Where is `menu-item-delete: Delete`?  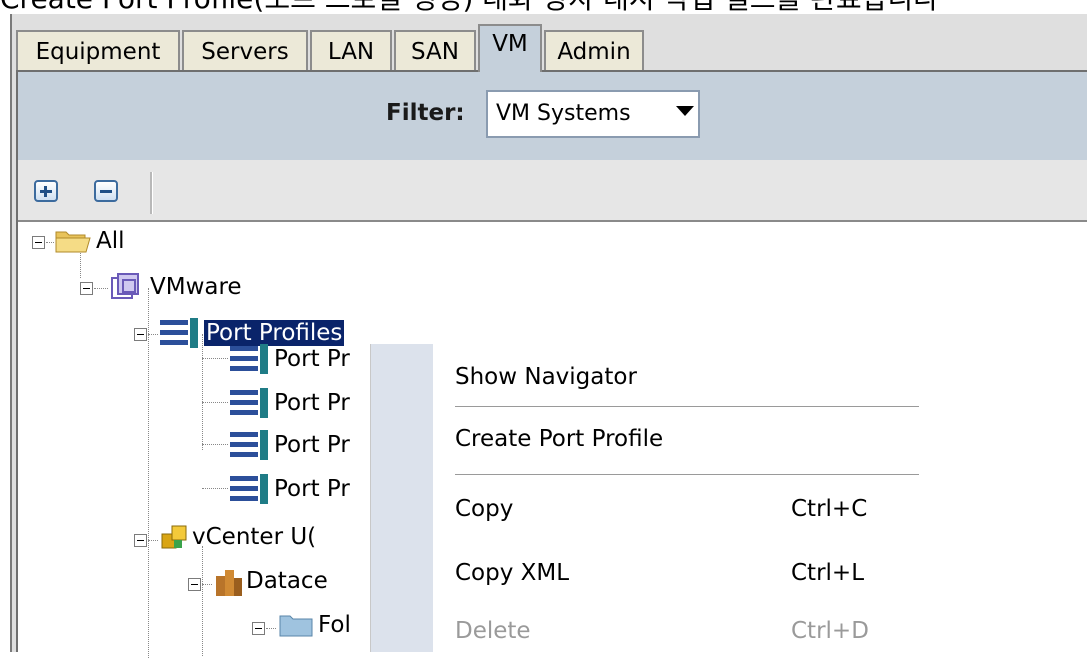
menu-item-delete: Delete is located at coordinates (493, 631).